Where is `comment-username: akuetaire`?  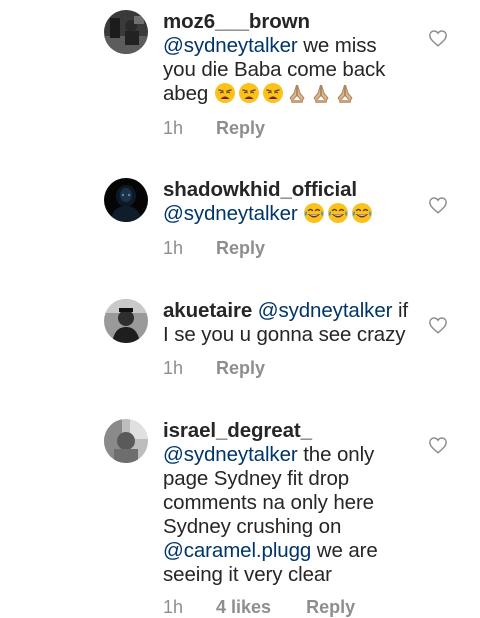
comment-username: akuetaire is located at coordinates (207, 310).